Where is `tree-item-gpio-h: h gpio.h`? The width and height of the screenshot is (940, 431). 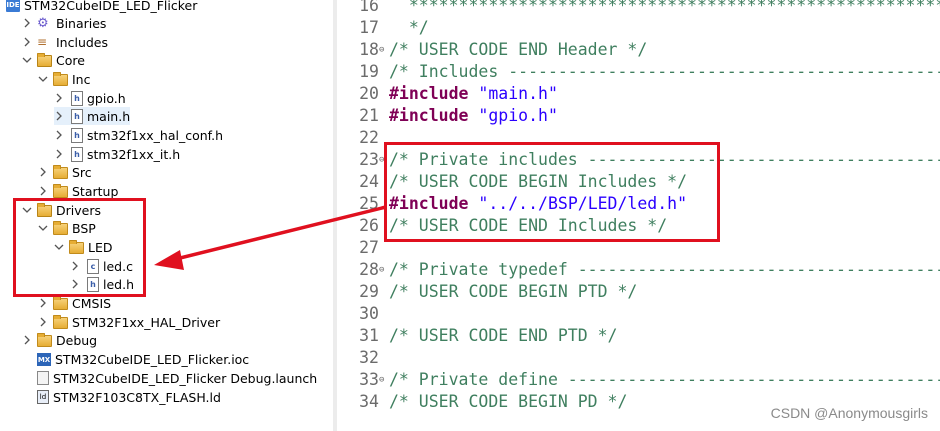 tree-item-gpio-h: h gpio.h is located at coordinates (90, 98).